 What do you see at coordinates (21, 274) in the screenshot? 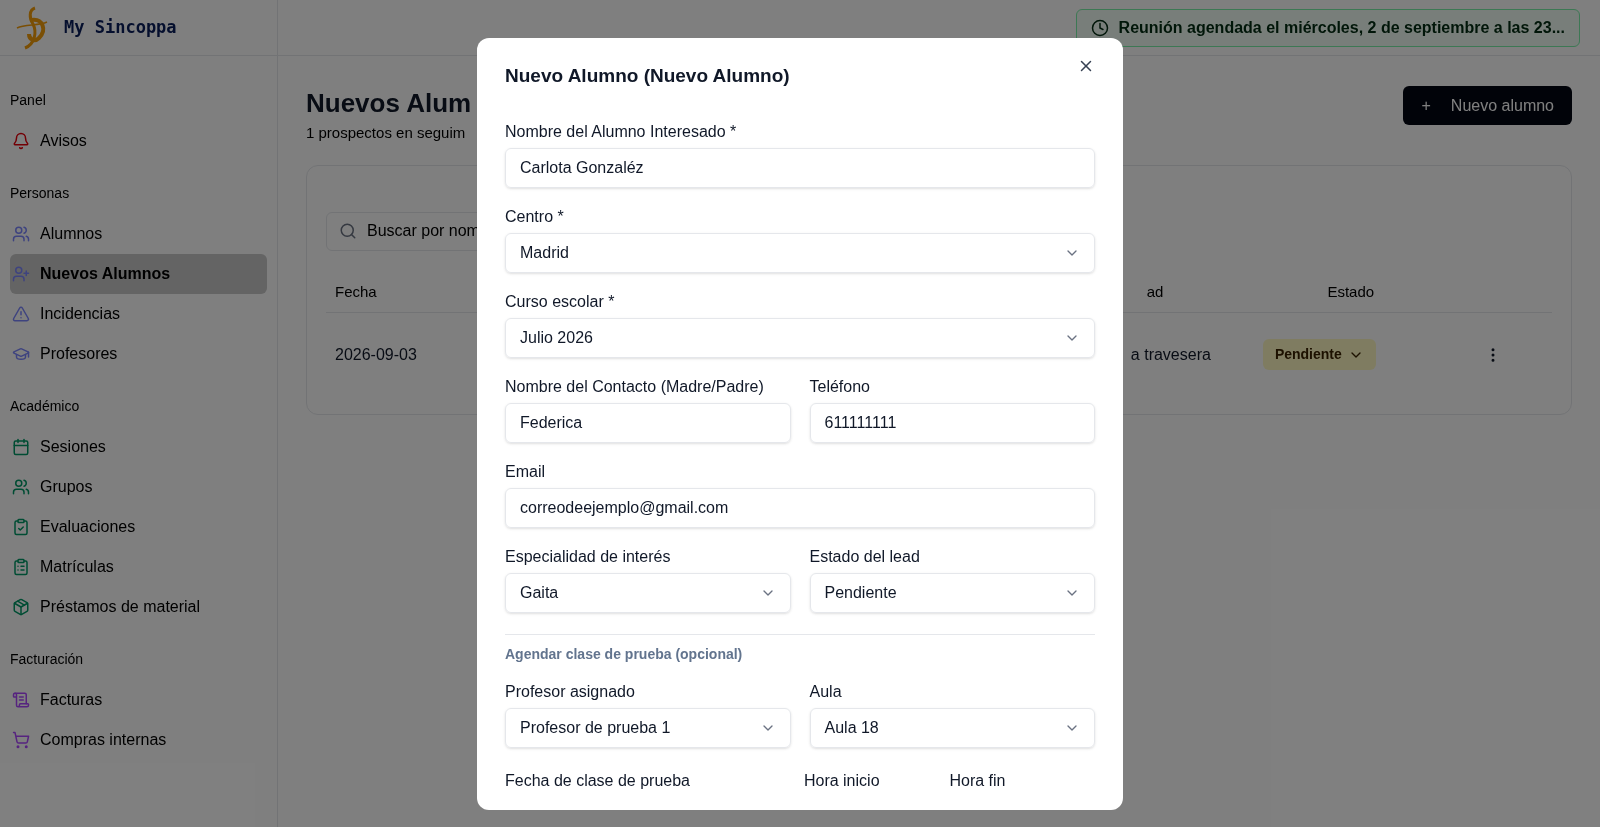
I see `user-plus-icon` at bounding box center [21, 274].